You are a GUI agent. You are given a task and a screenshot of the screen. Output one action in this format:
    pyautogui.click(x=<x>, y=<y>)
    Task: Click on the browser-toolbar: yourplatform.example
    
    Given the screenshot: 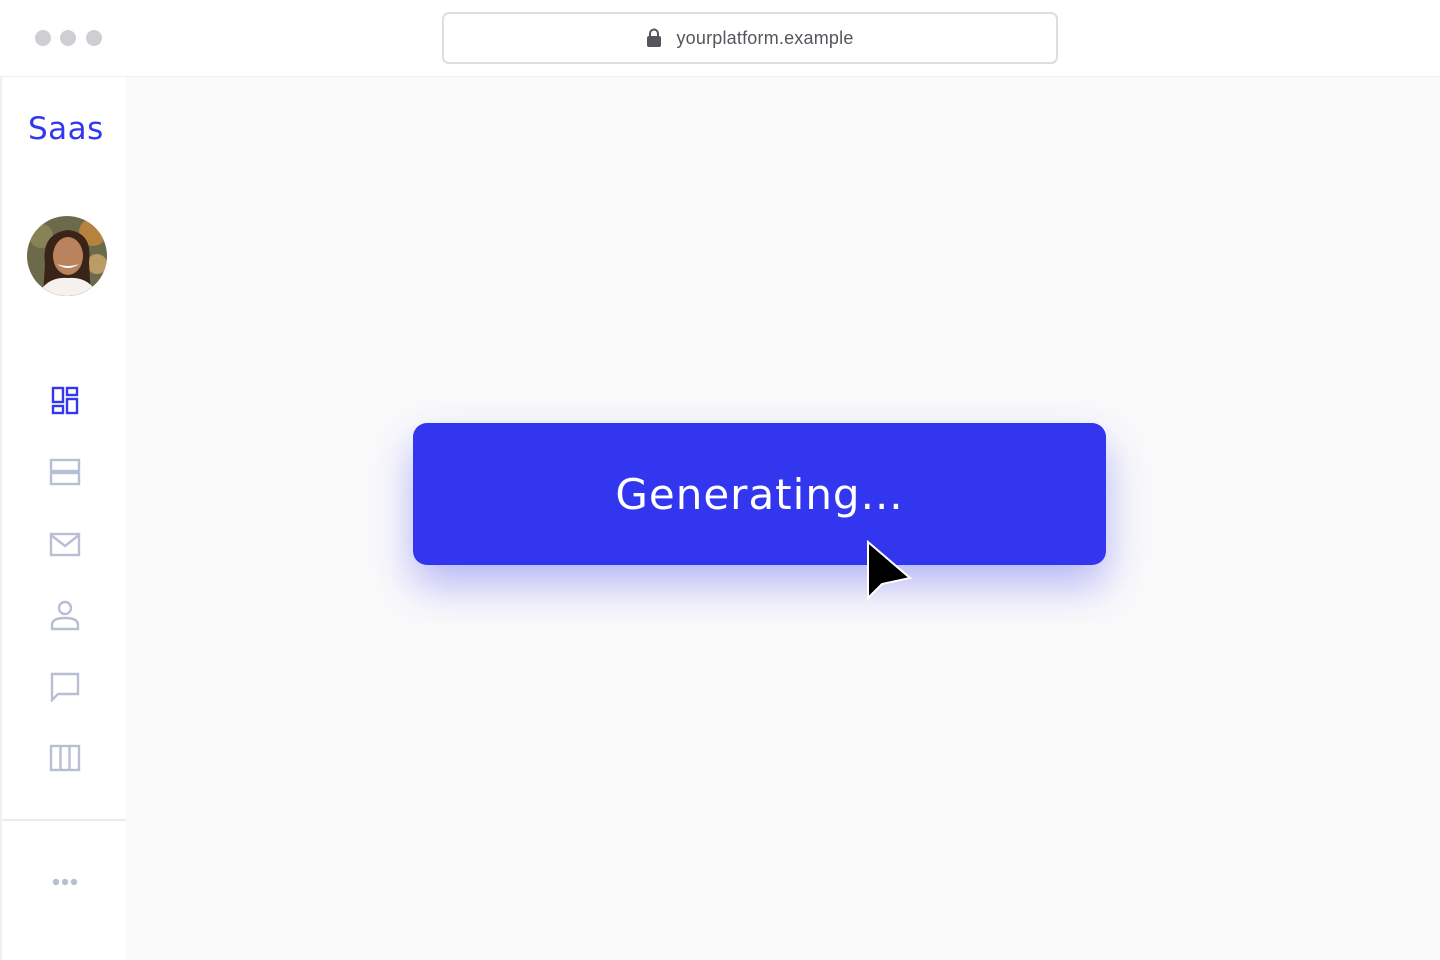 What is the action you would take?
    pyautogui.click(x=720, y=38)
    